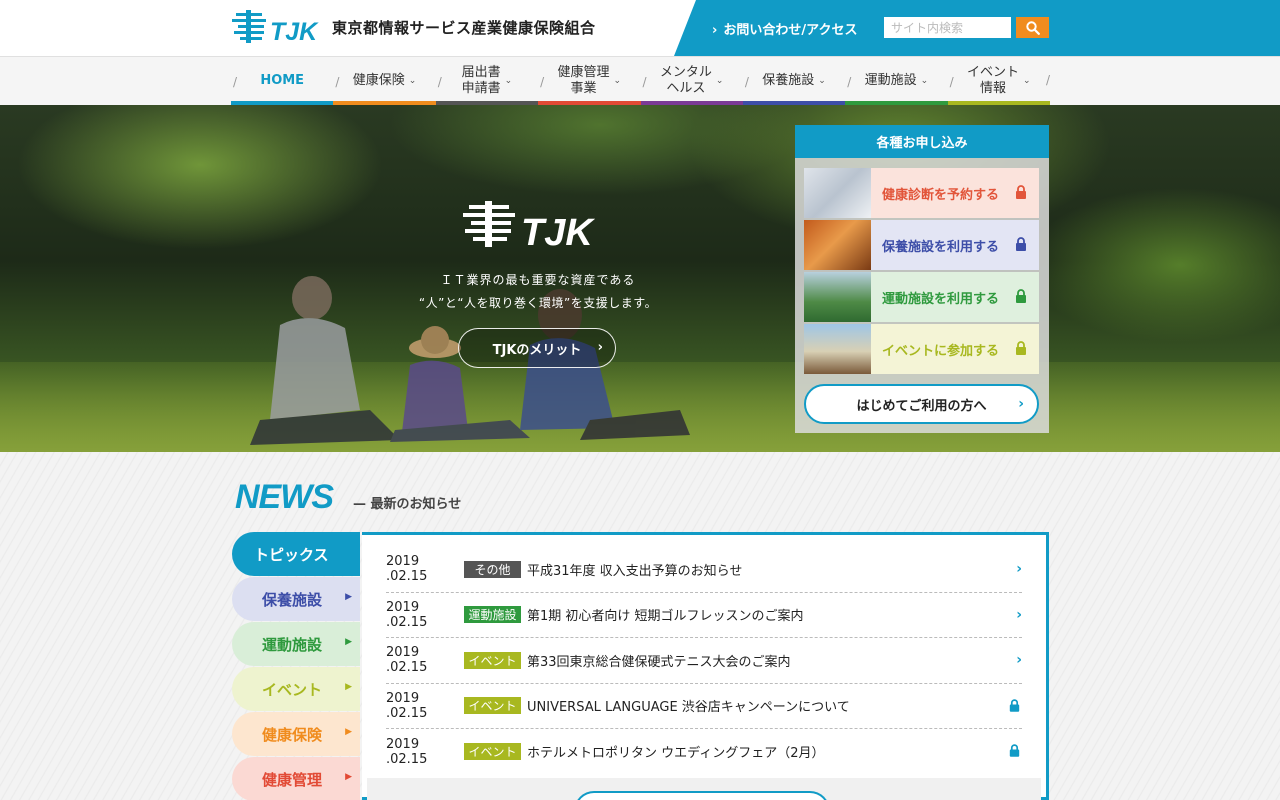 The width and height of the screenshot is (1280, 800). I want to click on org-name: 東京都情報サービス産業健康保険組合, so click(464, 27).